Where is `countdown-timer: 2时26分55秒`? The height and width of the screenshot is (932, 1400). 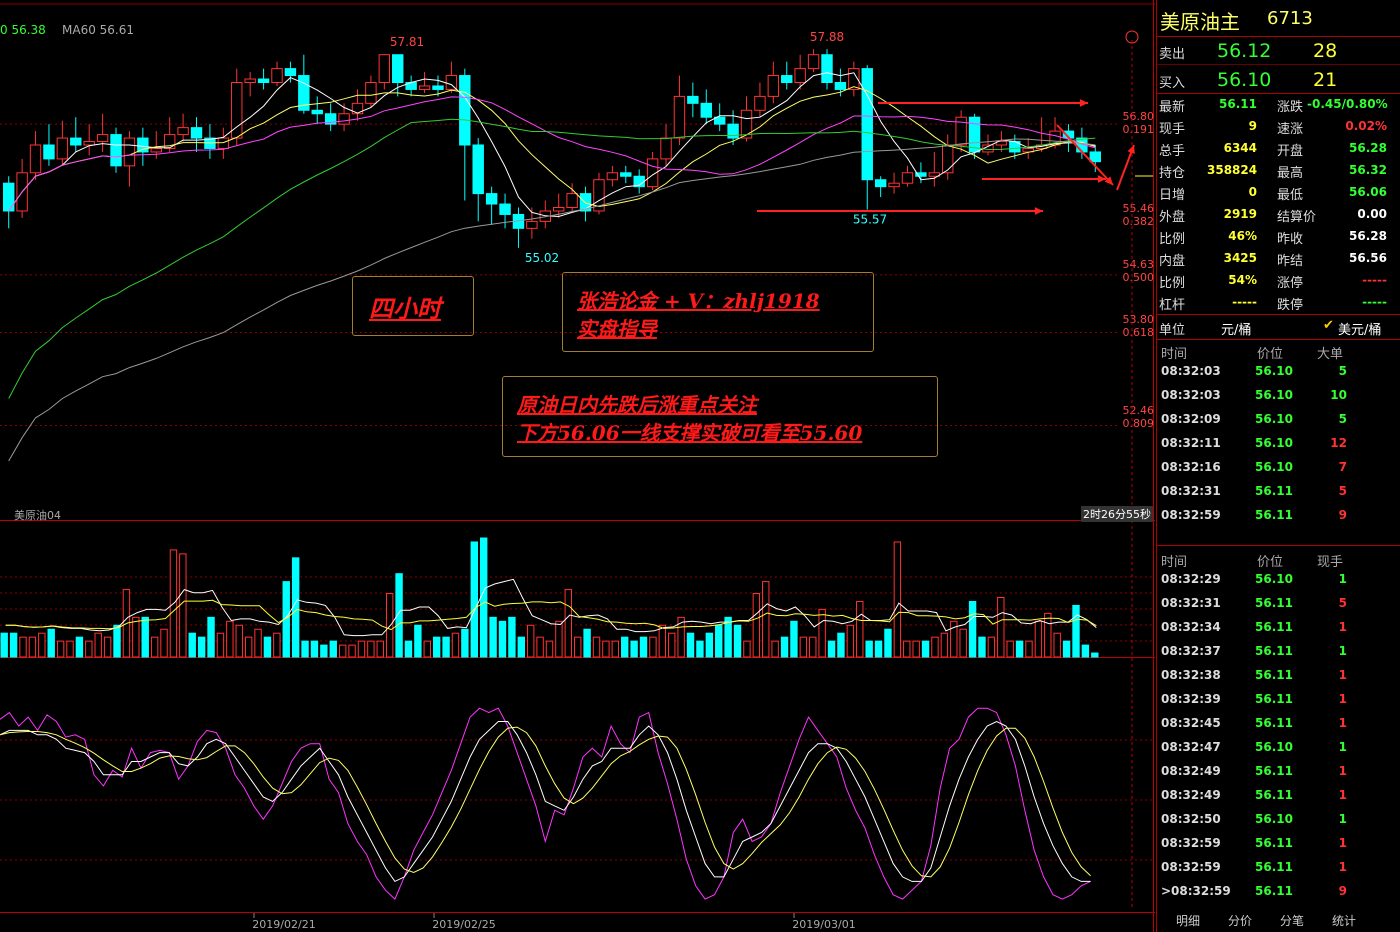 countdown-timer: 2时26分55秒 is located at coordinates (1117, 514).